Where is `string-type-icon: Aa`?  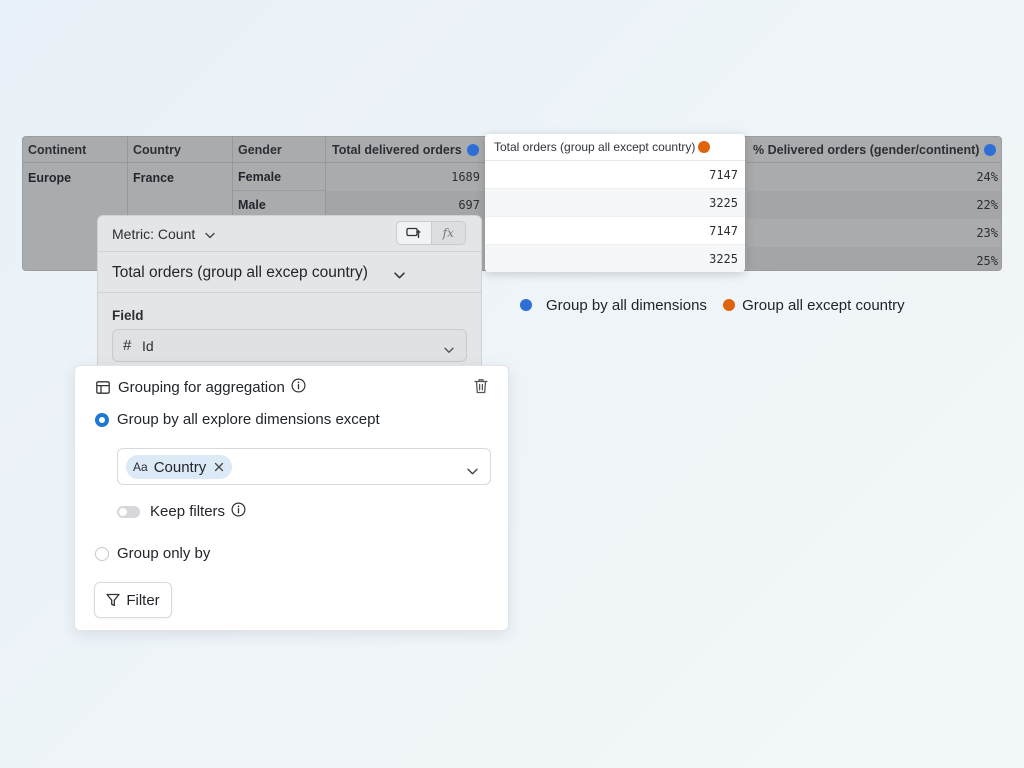 string-type-icon: Aa is located at coordinates (140, 467).